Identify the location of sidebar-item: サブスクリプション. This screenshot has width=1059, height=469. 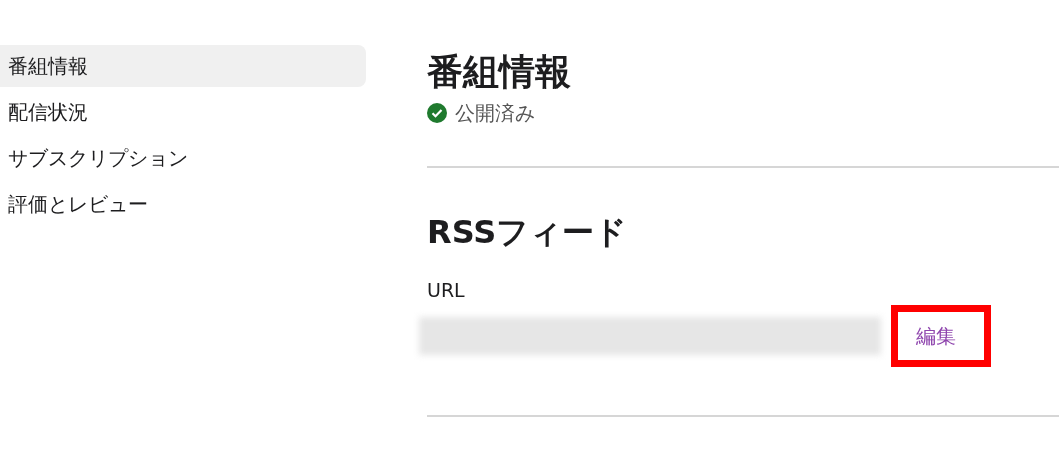
(183, 158).